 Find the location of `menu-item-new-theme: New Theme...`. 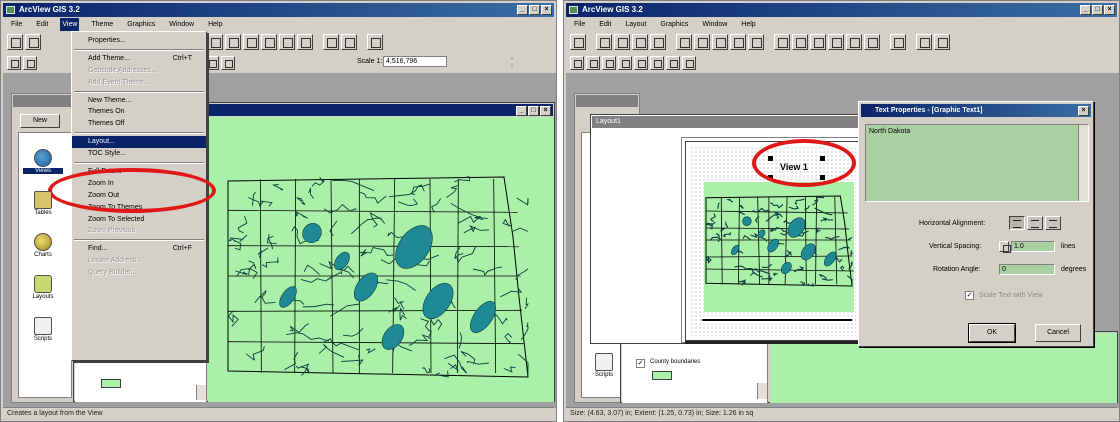

menu-item-new-theme: New Theme... is located at coordinates (139, 101).